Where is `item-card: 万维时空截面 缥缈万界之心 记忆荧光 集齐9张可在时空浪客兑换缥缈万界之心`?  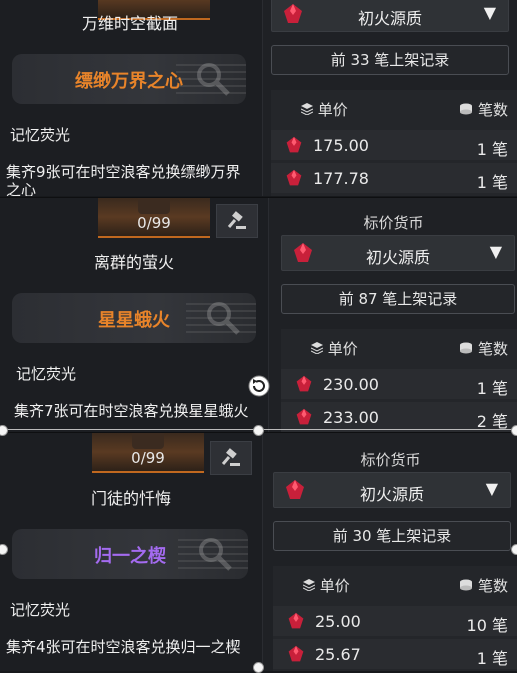 item-card: 万维时空截面 缥缈万界之心 记忆荧光 集齐9张可在时空浪客兑换缥缈万界之心 is located at coordinates (130, 98).